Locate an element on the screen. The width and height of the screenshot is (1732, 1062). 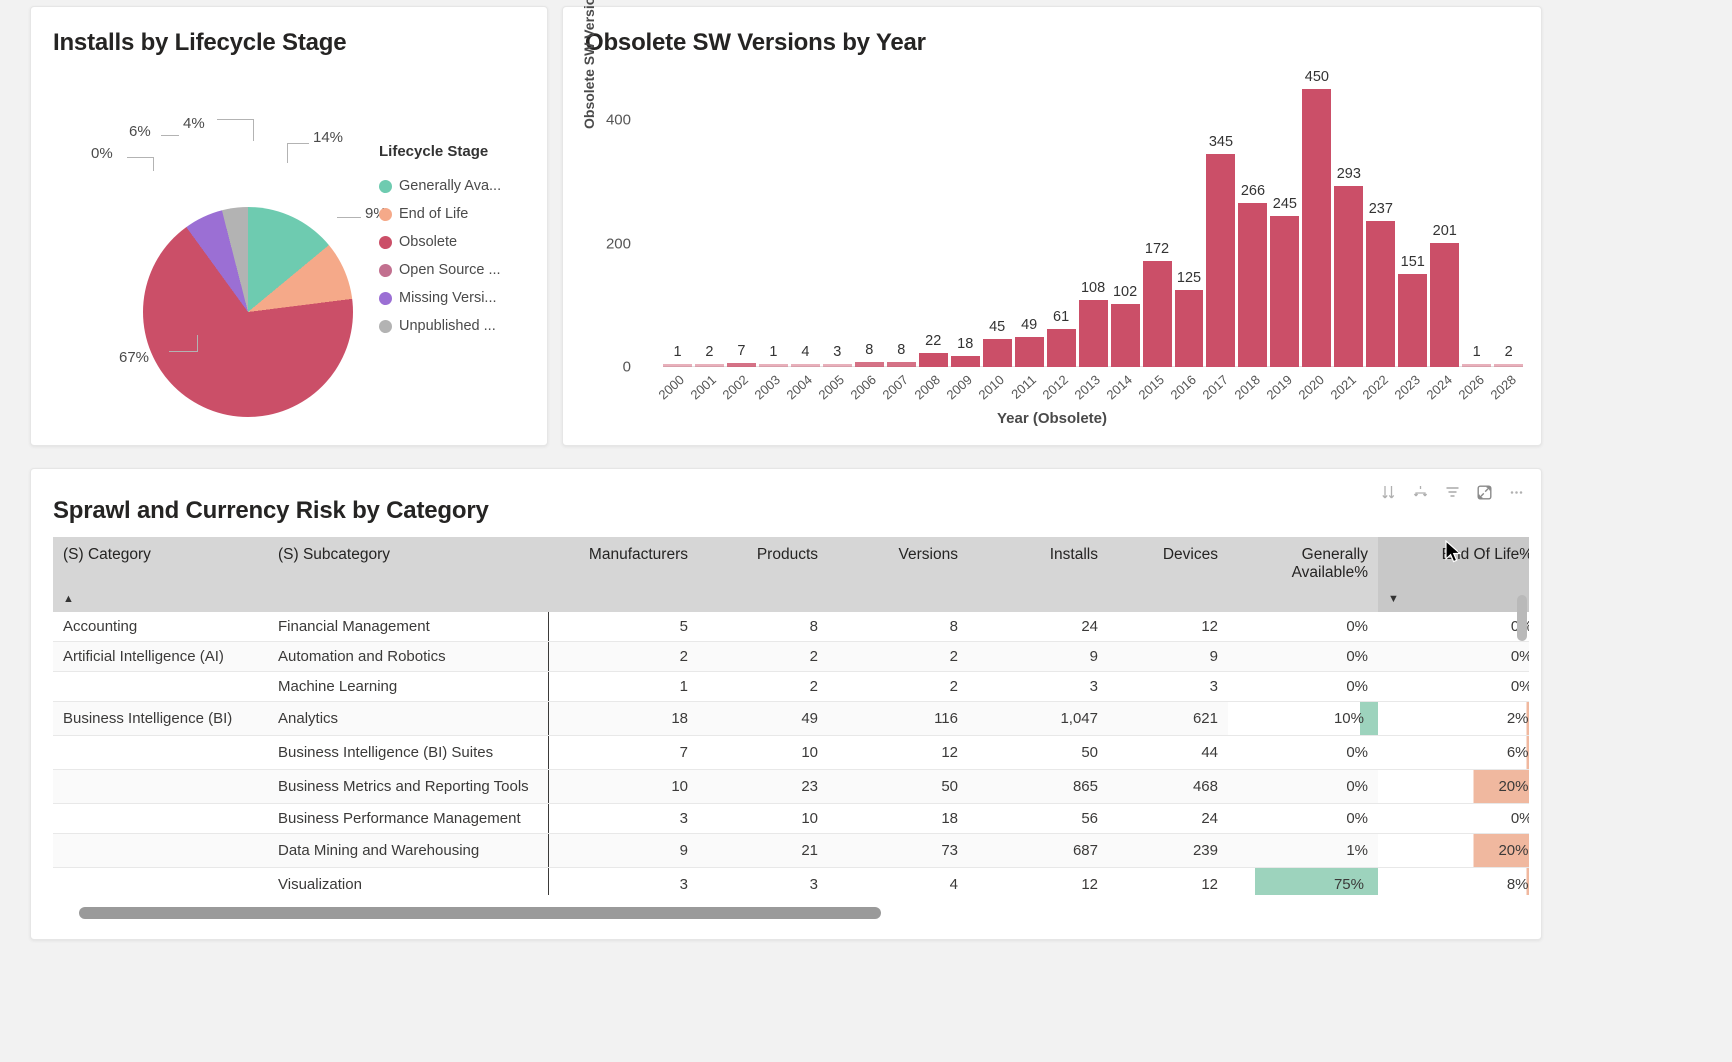
bar-column: 49 2011 is located at coordinates (1026, 240).